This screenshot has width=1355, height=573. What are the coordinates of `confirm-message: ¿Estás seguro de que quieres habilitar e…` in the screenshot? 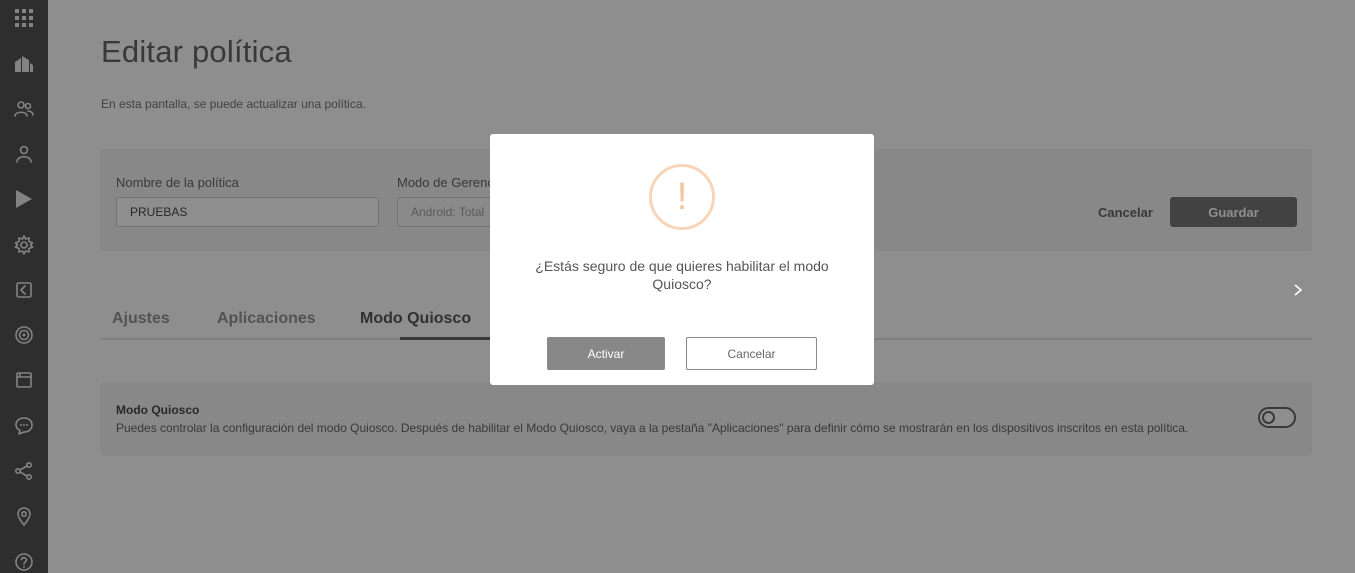 It's located at (682, 275).